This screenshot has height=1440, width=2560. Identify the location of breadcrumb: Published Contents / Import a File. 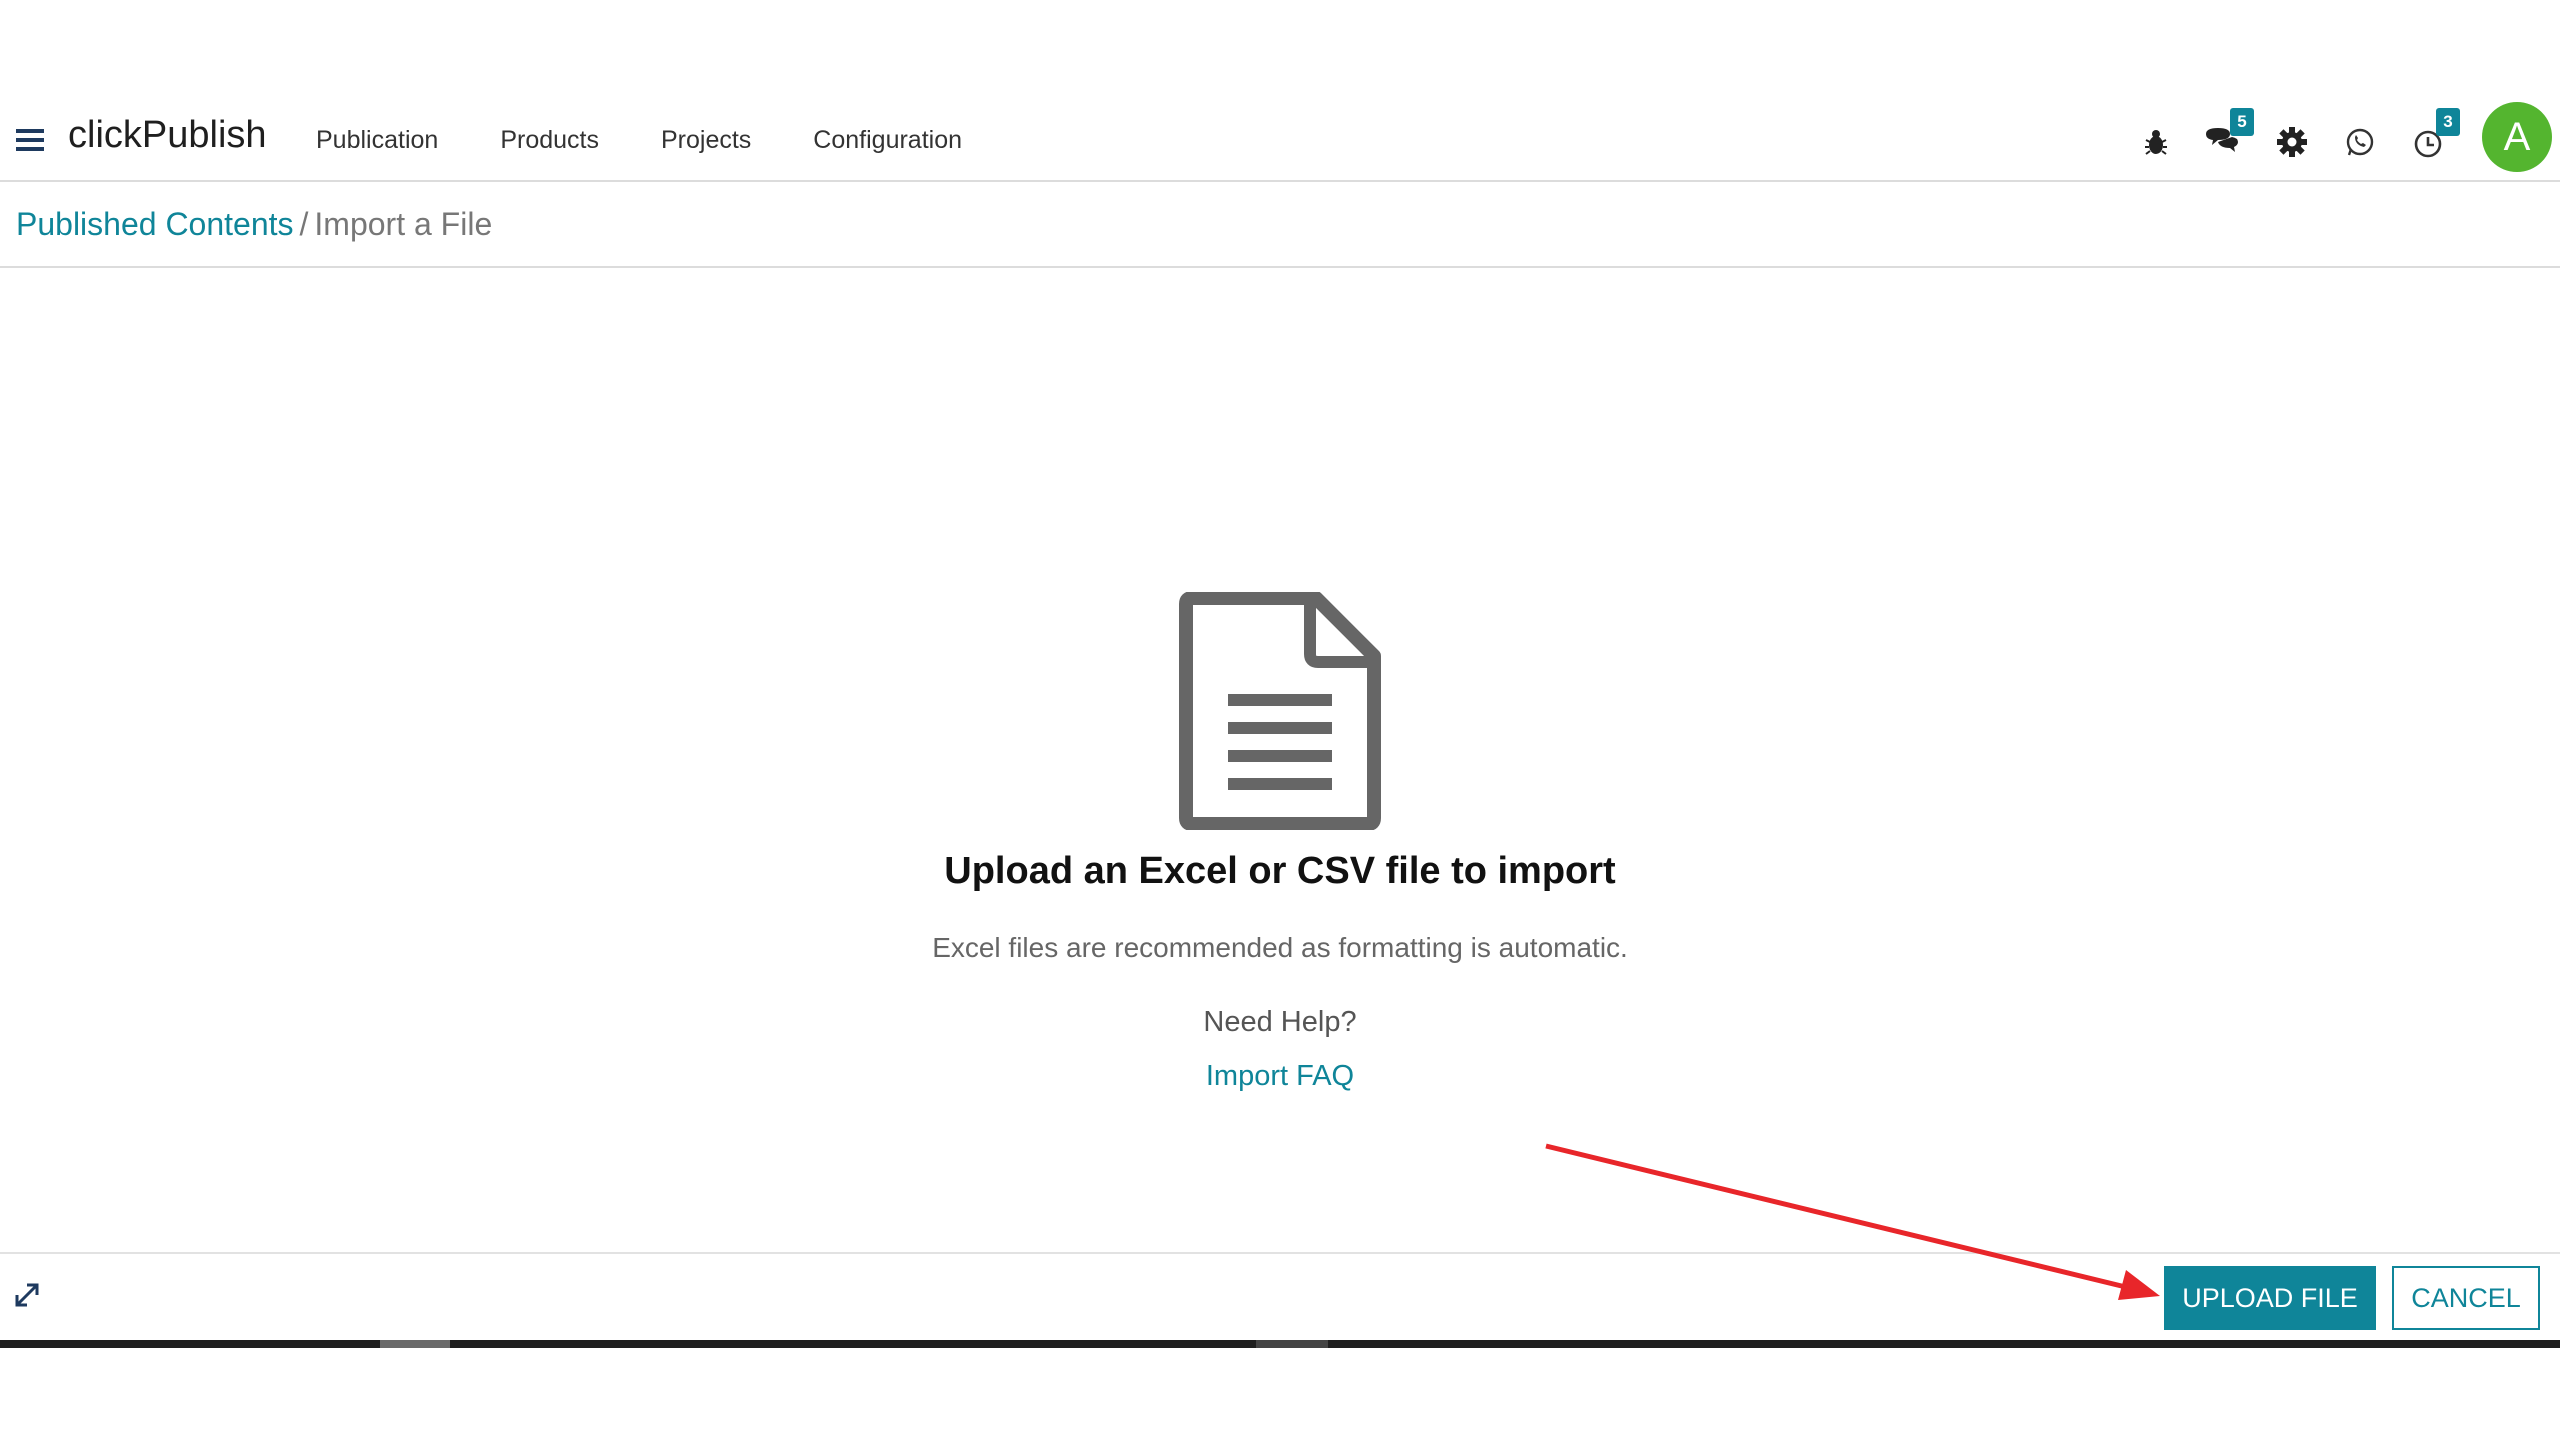
(254, 224).